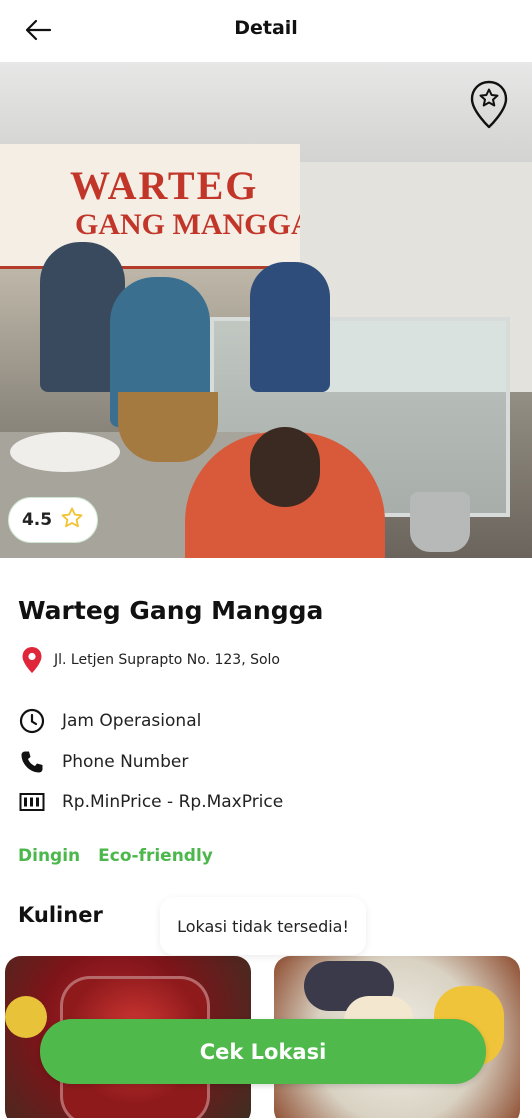 This screenshot has width=532, height=1118. I want to click on phone-icon, so click(32, 762).